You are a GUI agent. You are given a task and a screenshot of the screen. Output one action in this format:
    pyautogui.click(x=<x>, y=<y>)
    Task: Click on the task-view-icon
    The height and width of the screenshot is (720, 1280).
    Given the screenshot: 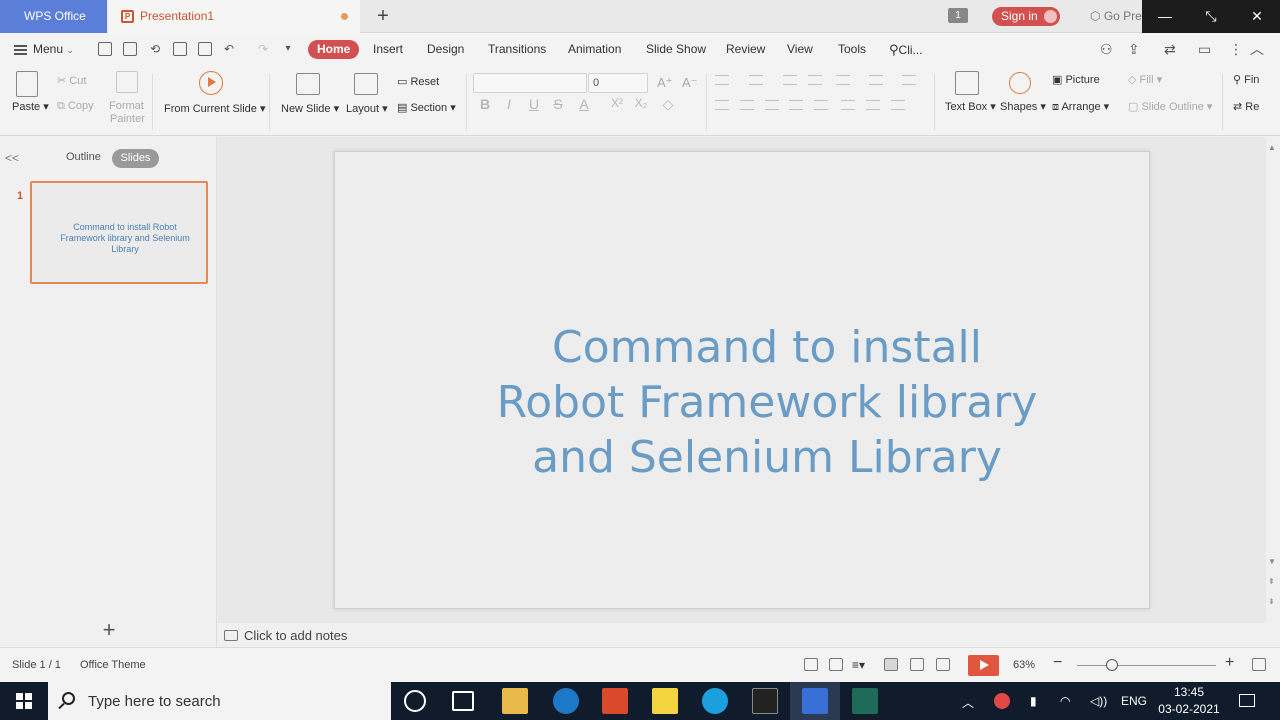 What is the action you would take?
    pyautogui.click(x=463, y=701)
    